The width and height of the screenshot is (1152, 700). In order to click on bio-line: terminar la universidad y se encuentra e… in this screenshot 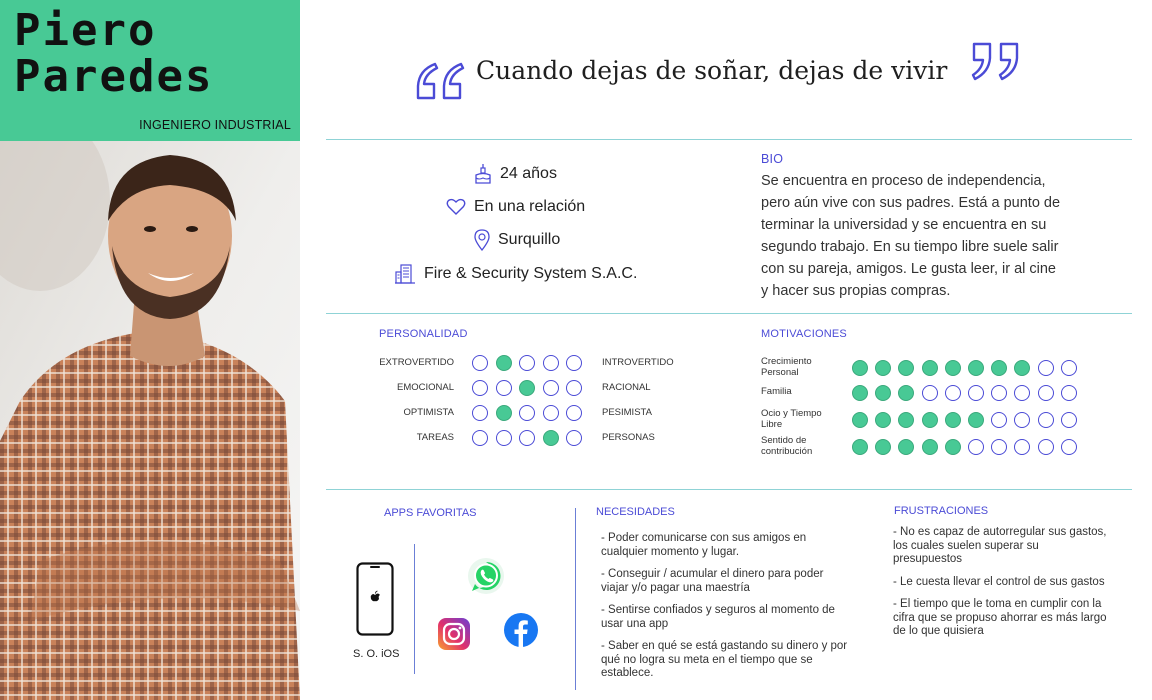, I will do `click(904, 225)`.